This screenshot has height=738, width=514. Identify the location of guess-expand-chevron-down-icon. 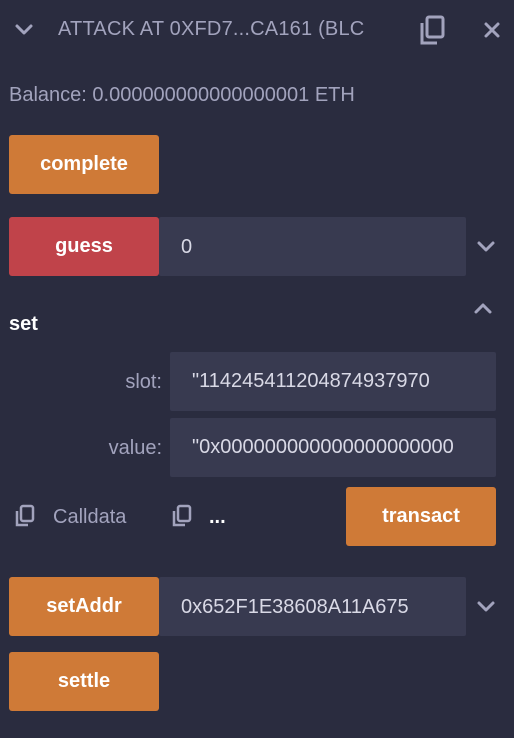
(486, 247).